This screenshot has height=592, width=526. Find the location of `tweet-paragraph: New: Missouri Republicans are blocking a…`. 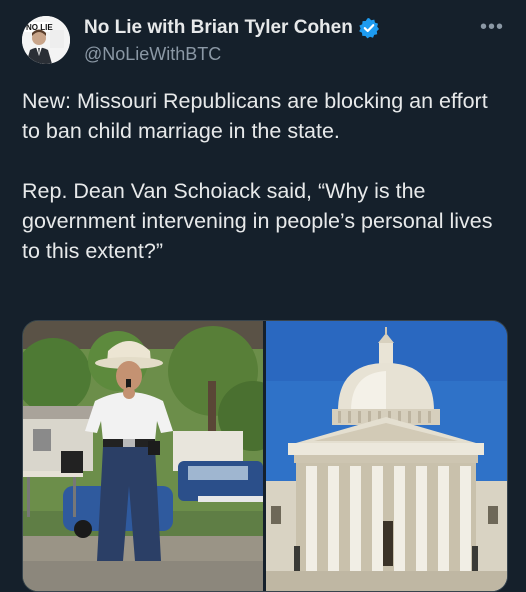

tweet-paragraph: New: Missouri Republicans are blocking a… is located at coordinates (255, 116).